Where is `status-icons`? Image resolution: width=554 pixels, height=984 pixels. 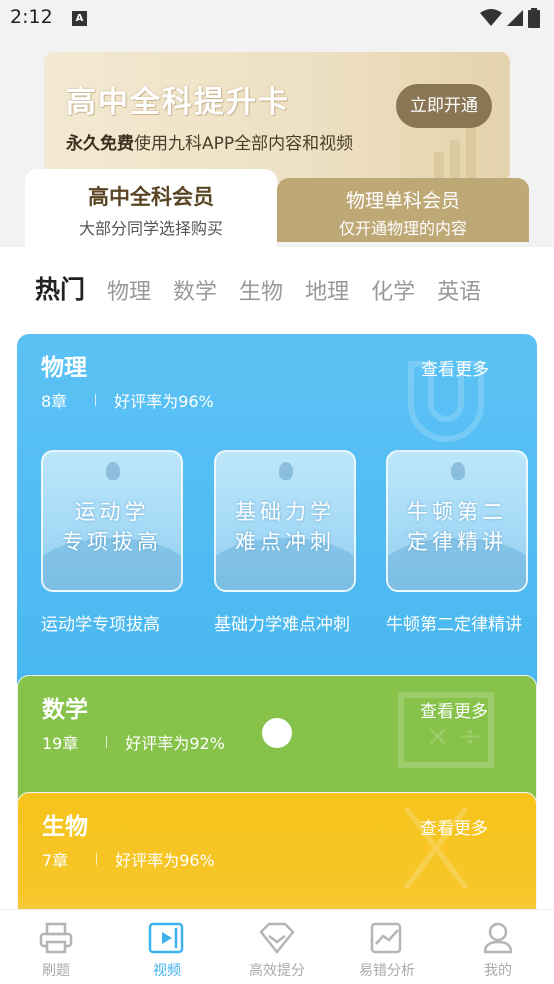 status-icons is located at coordinates (510, 18).